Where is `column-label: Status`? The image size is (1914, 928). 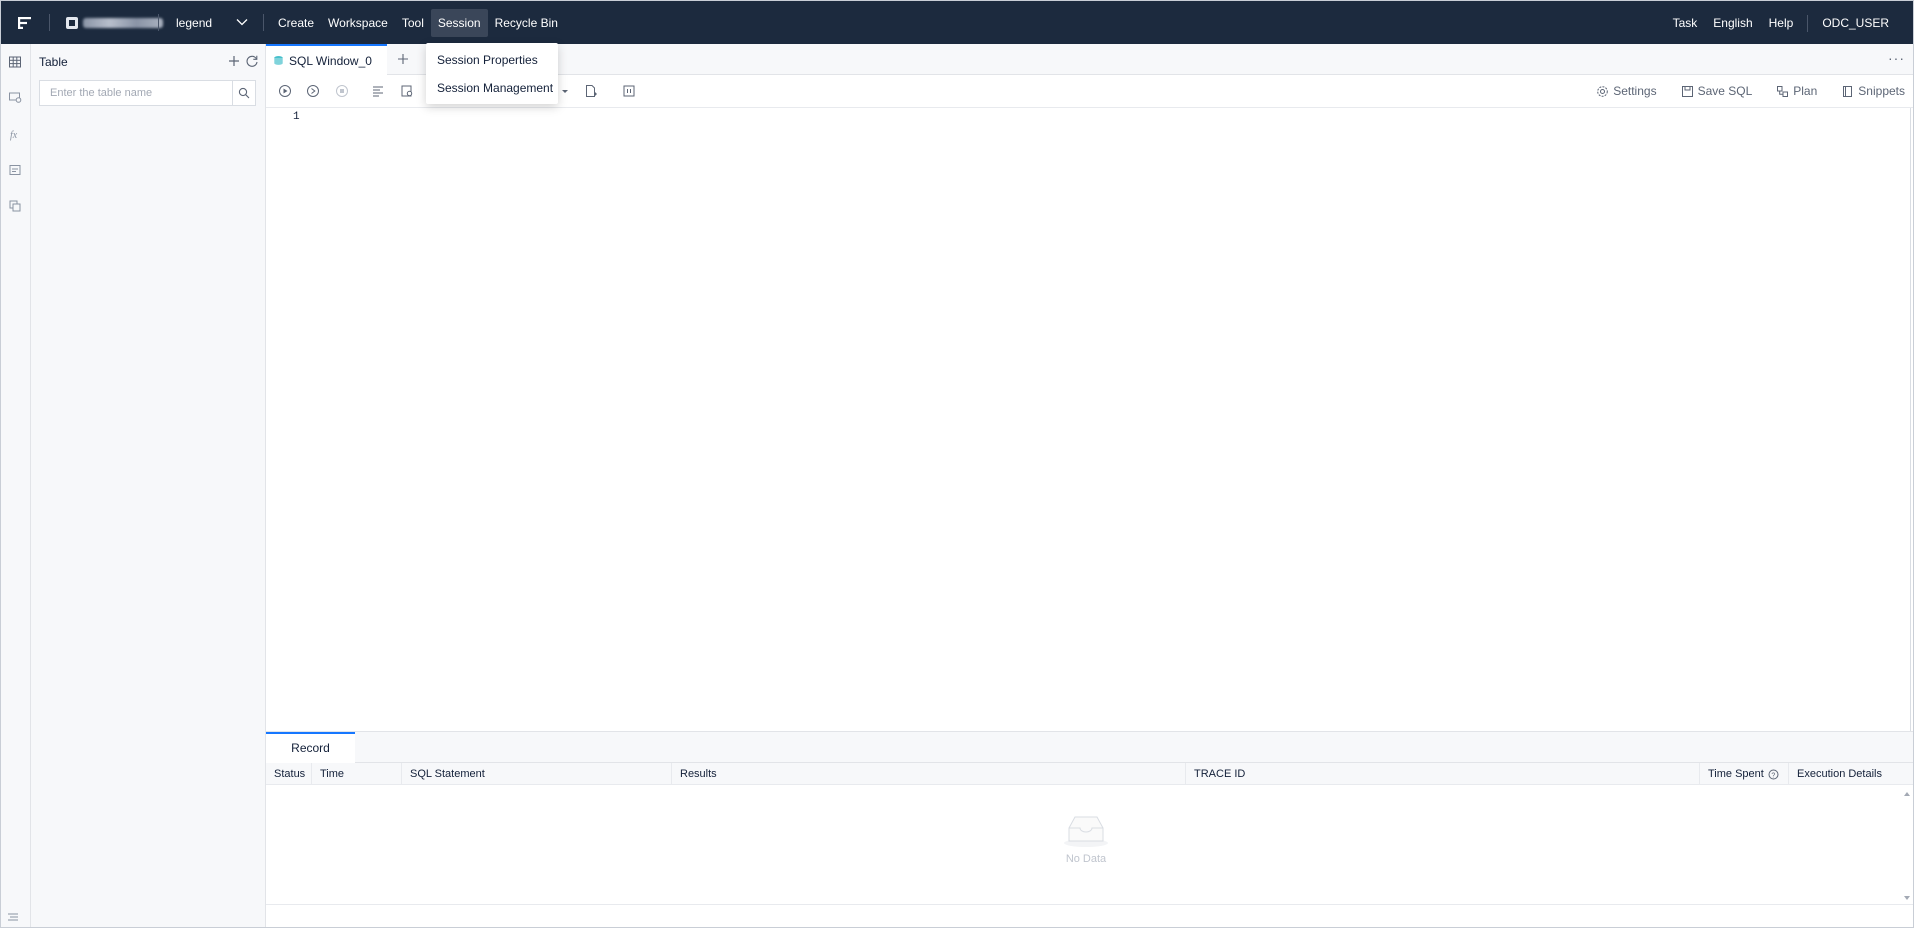 column-label: Status is located at coordinates (290, 774).